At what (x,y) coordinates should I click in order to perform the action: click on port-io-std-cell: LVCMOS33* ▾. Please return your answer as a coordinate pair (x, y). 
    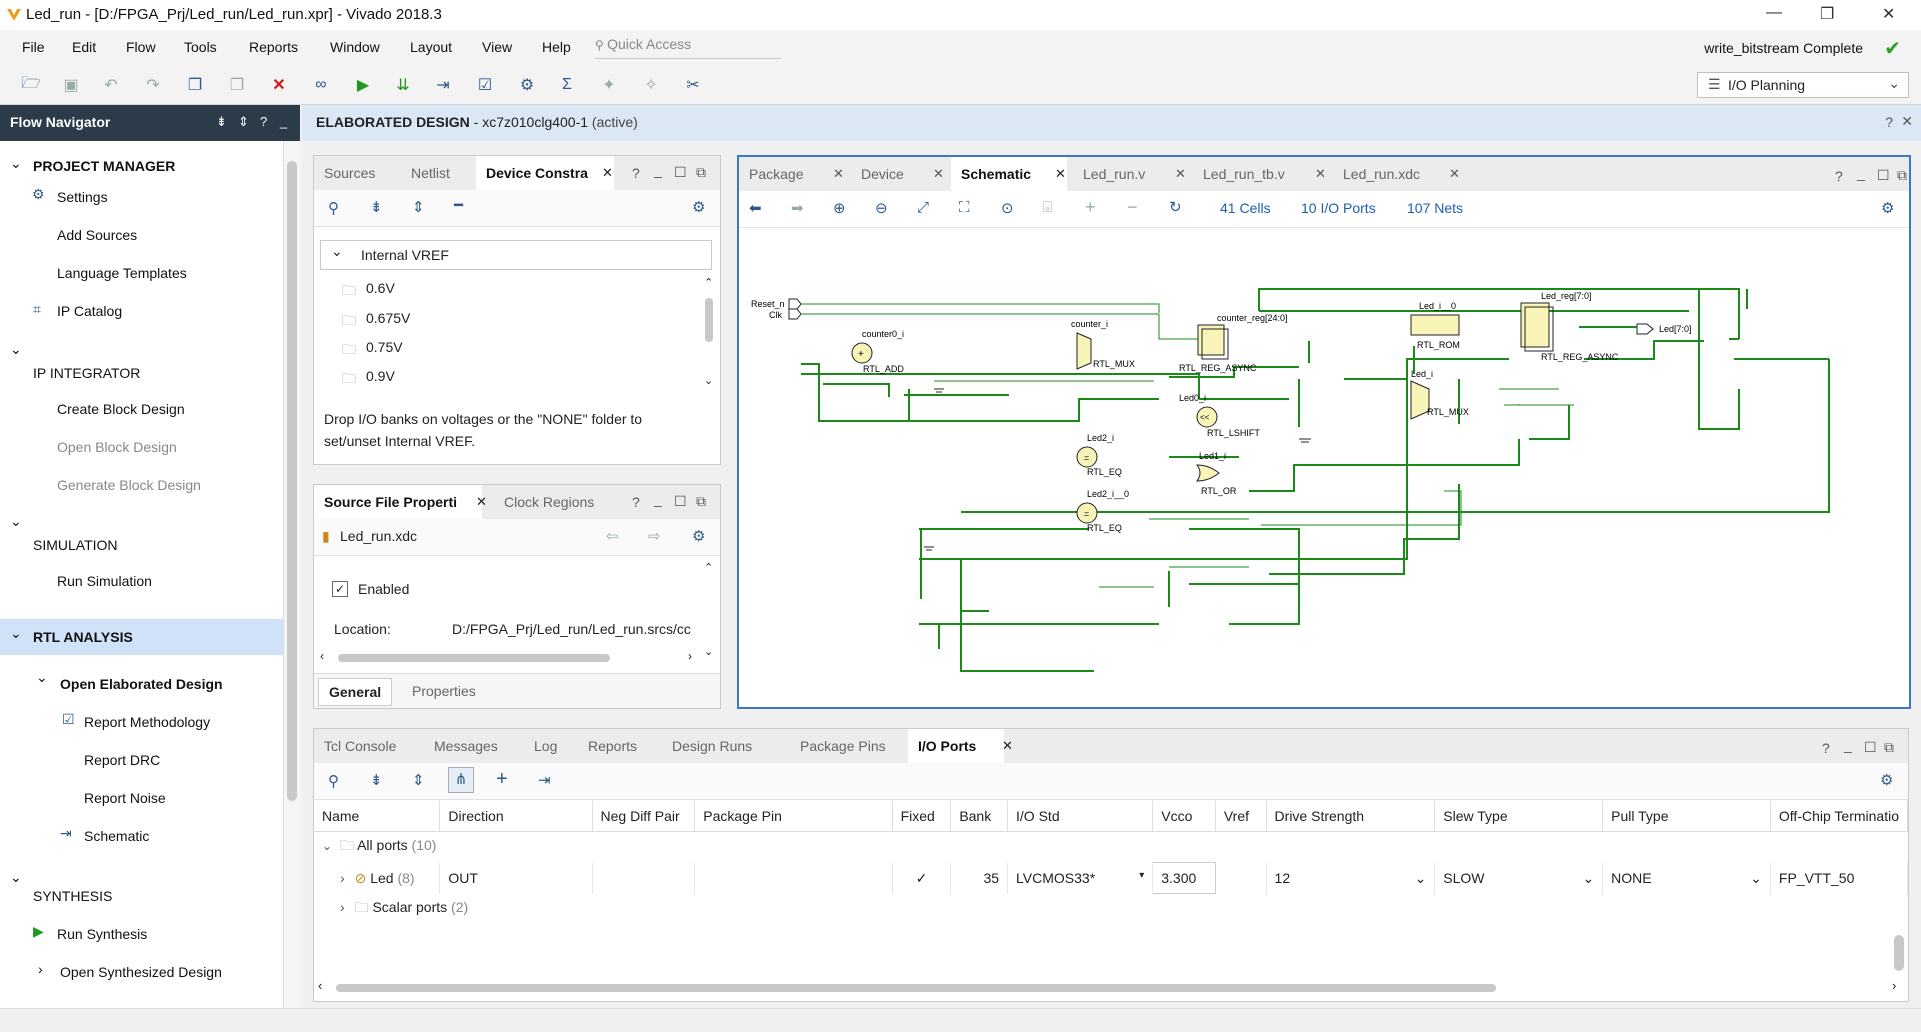
    Looking at the image, I should click on (1080, 878).